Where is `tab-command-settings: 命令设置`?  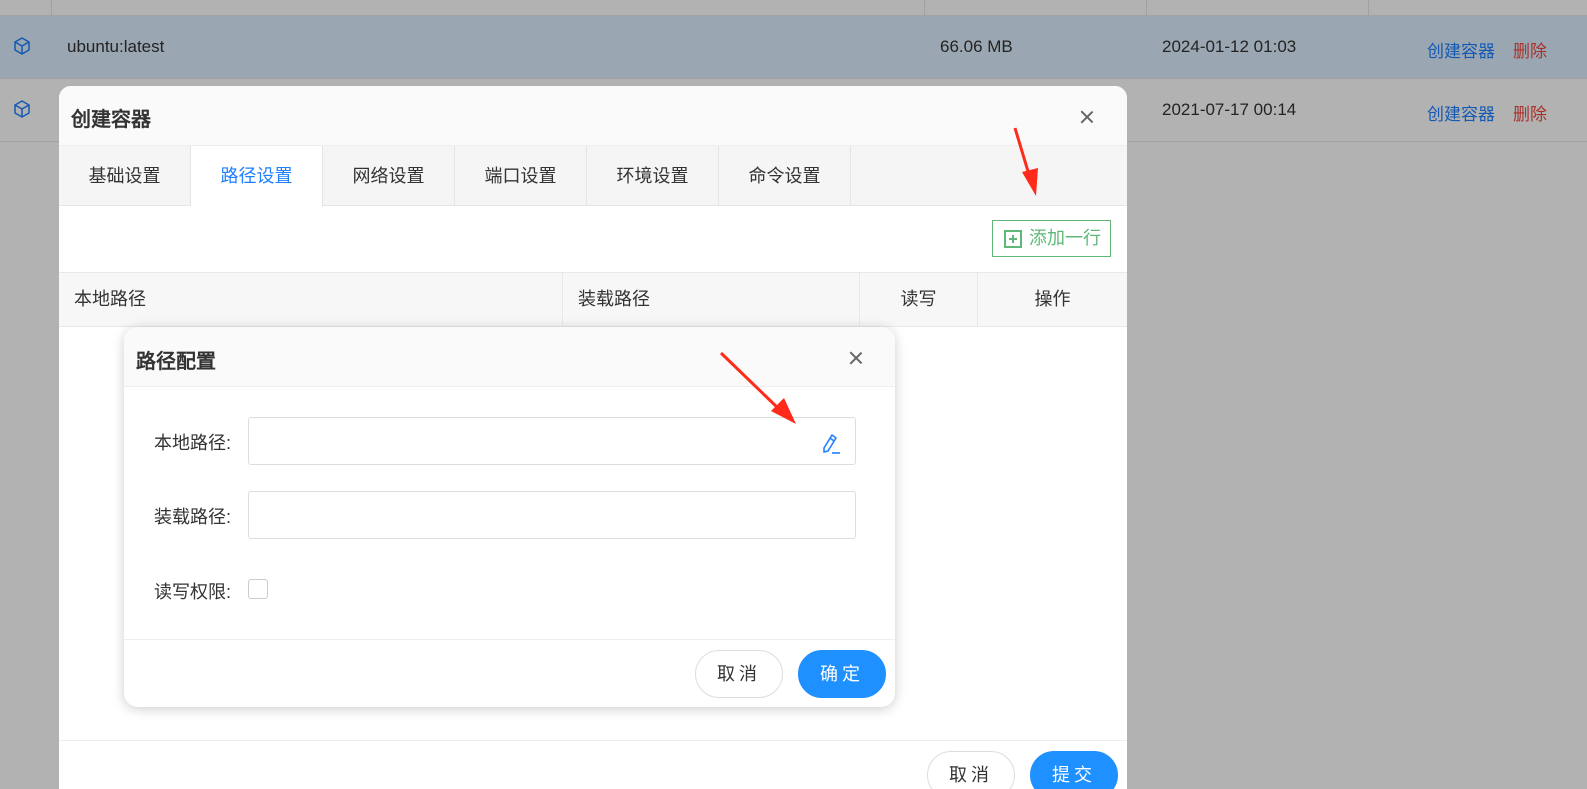 tab-command-settings: 命令设置 is located at coordinates (785, 176).